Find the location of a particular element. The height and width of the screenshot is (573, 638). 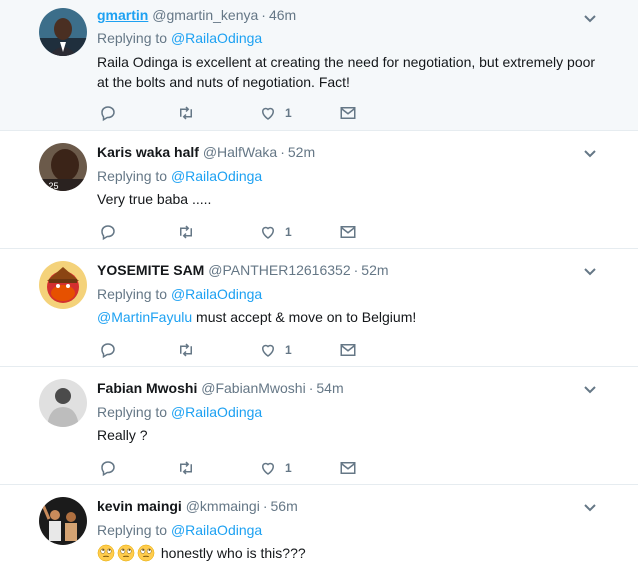

display-name: gmartin is located at coordinates (122, 15).